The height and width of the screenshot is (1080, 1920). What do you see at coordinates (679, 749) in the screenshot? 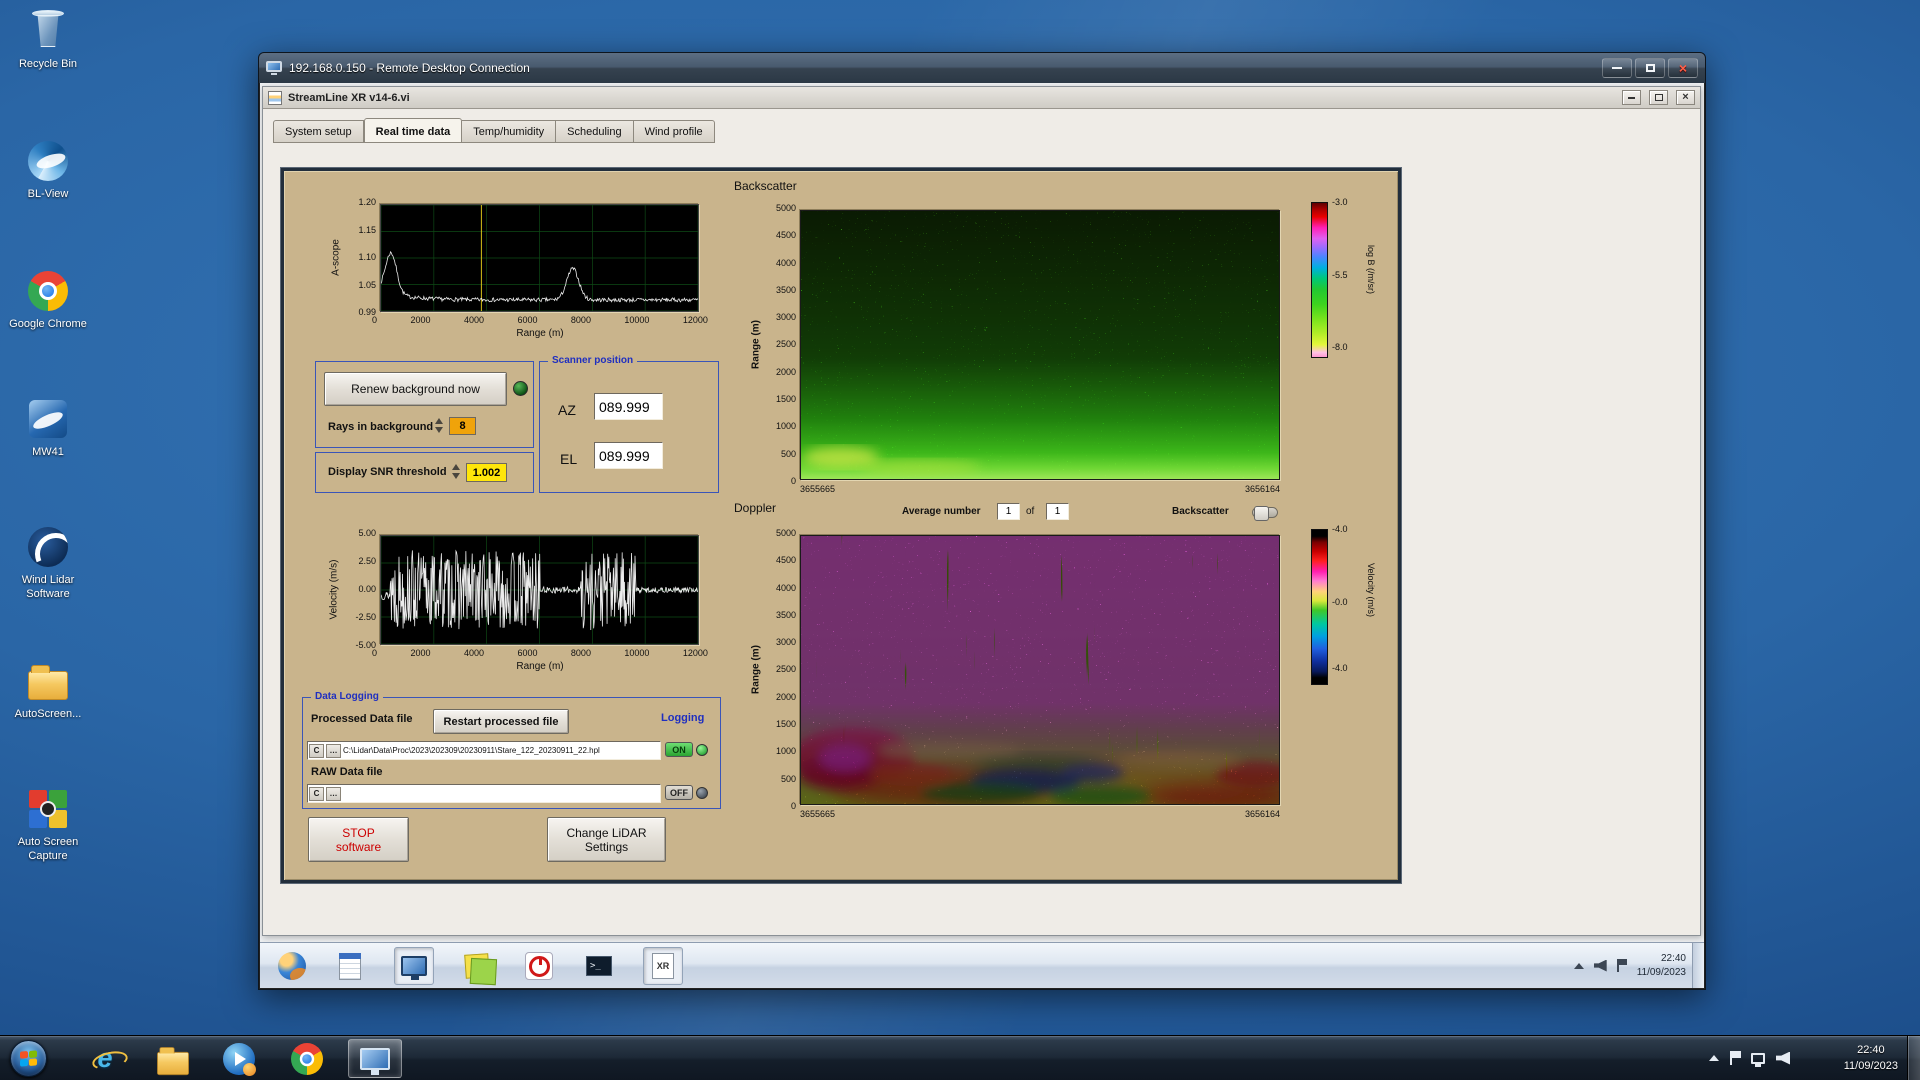
I see `on-toggle: ON` at bounding box center [679, 749].